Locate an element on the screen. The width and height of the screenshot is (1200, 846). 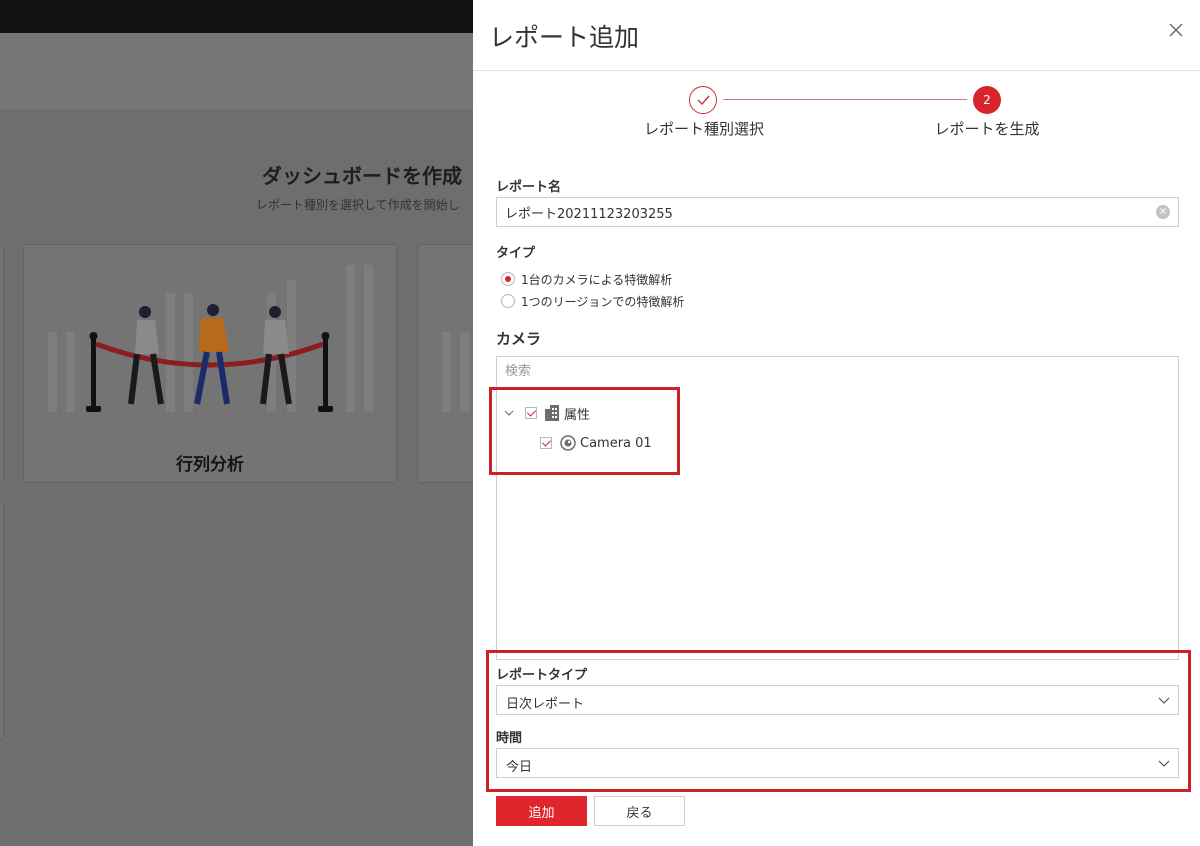
radio-button is located at coordinates (508, 301).